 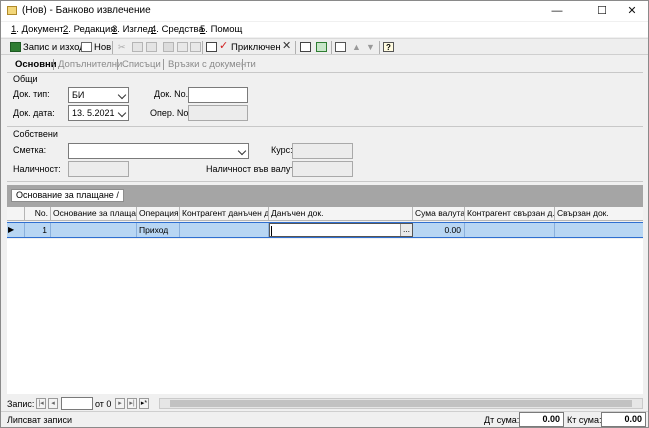 I want to click on availability-label: Наличност:, so click(x=37, y=169).